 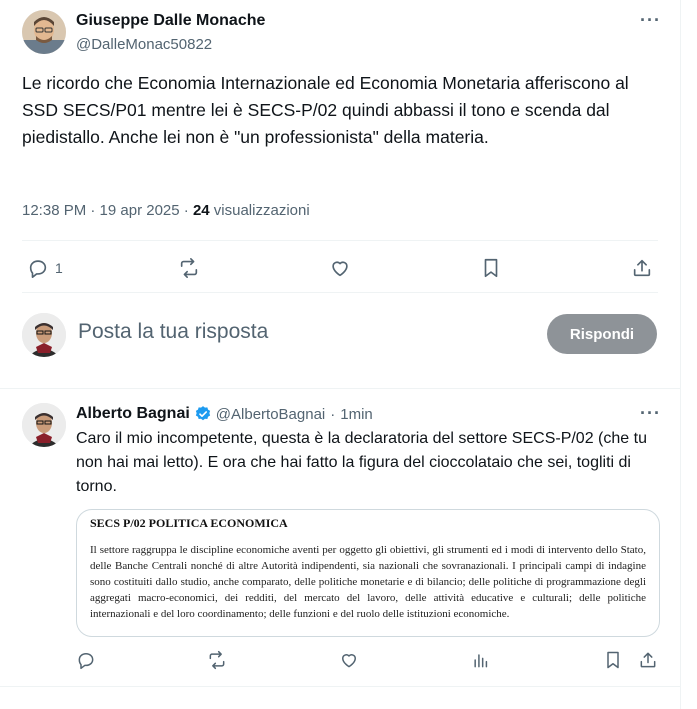 I want to click on user-avatar, so click(x=44, y=335).